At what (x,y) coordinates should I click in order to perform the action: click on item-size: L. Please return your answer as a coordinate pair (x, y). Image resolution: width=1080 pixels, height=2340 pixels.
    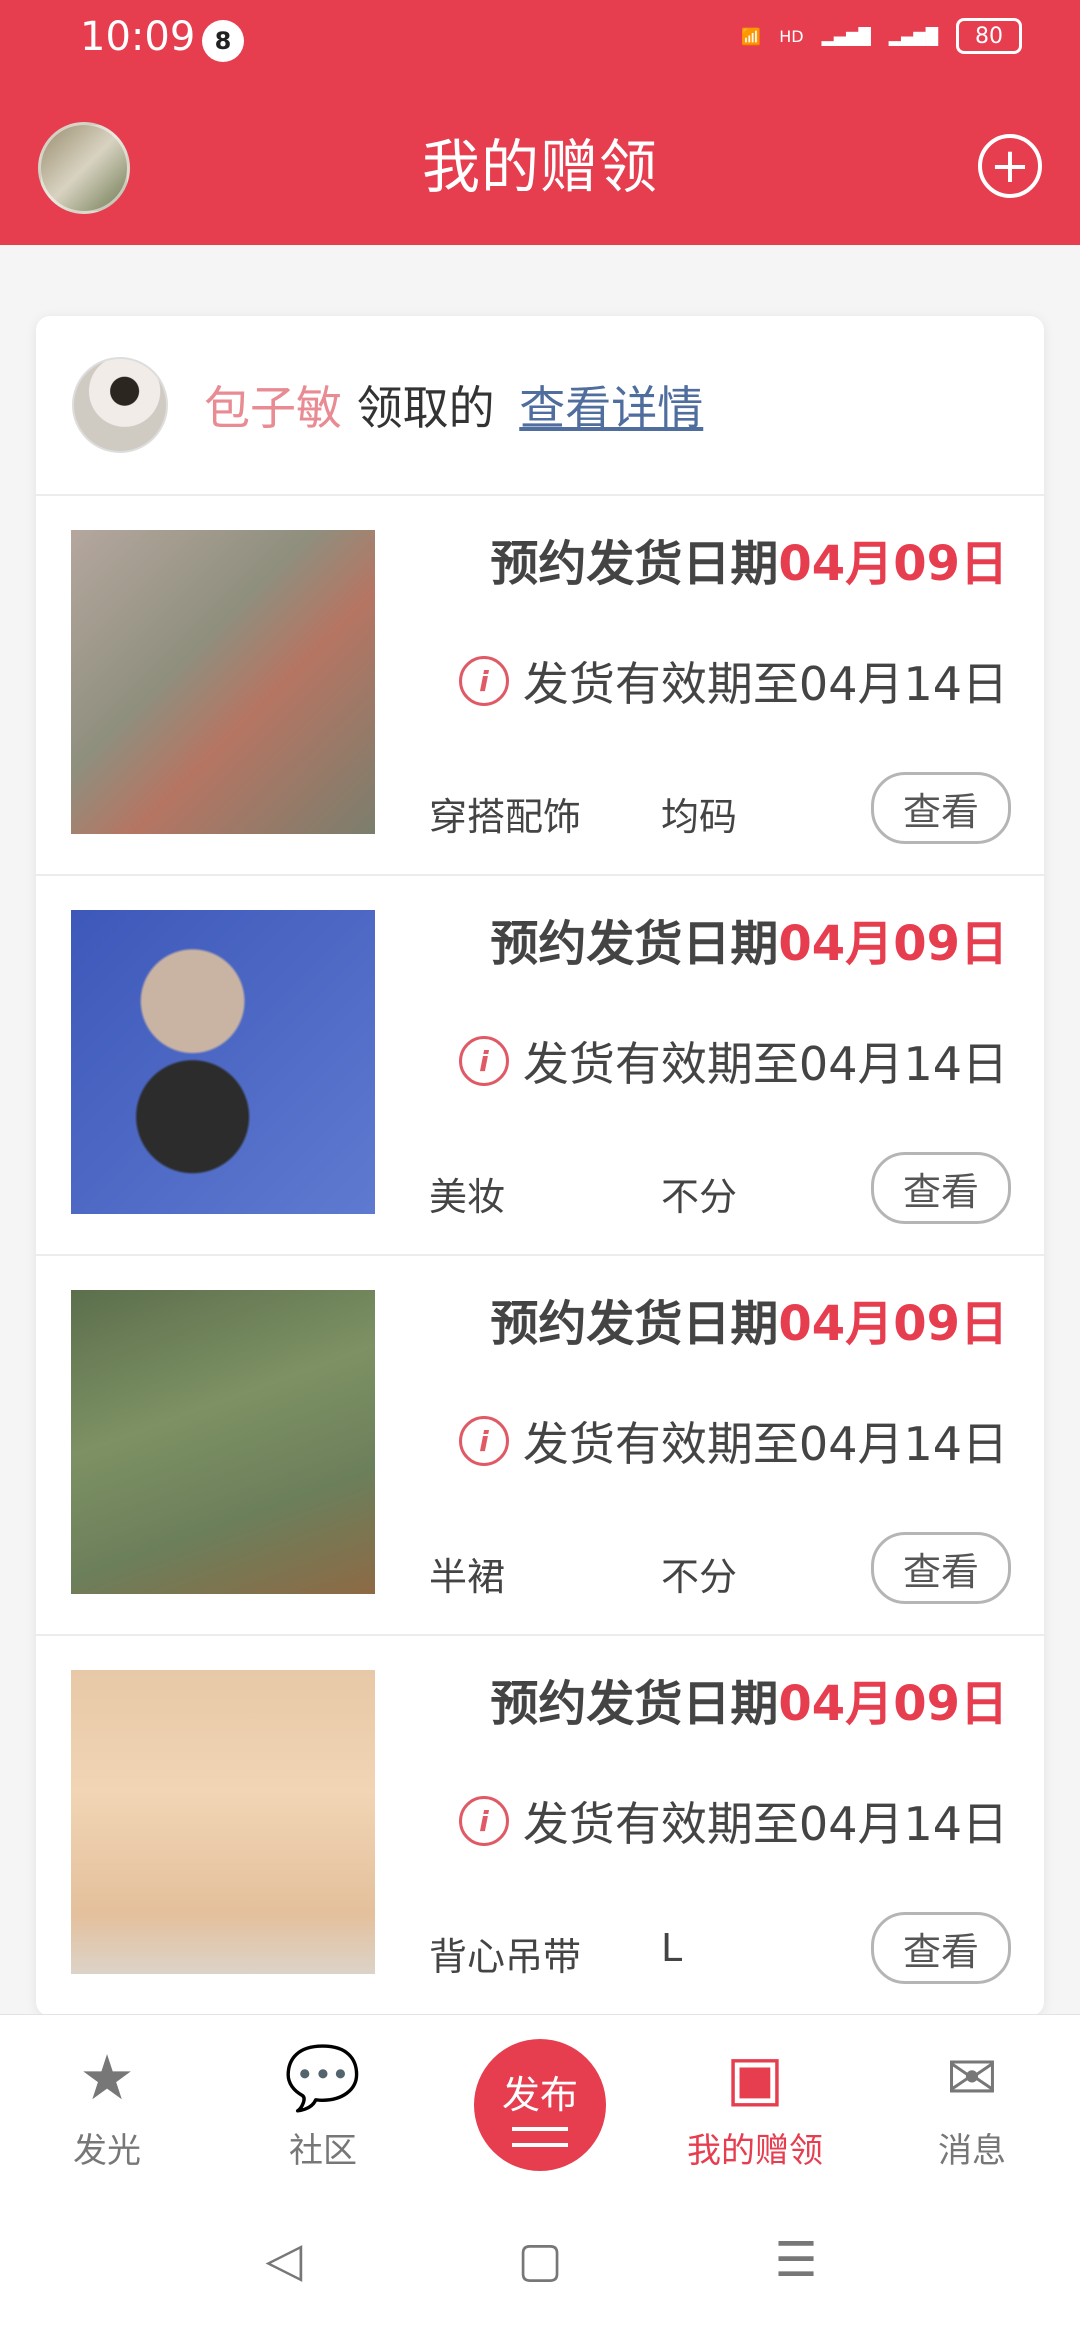
    Looking at the image, I should click on (672, 1948).